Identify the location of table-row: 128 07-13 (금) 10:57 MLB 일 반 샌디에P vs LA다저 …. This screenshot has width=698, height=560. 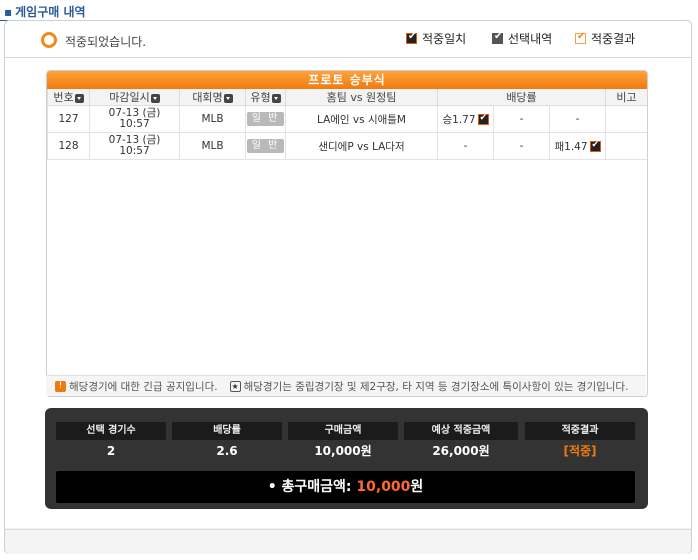
(347, 146).